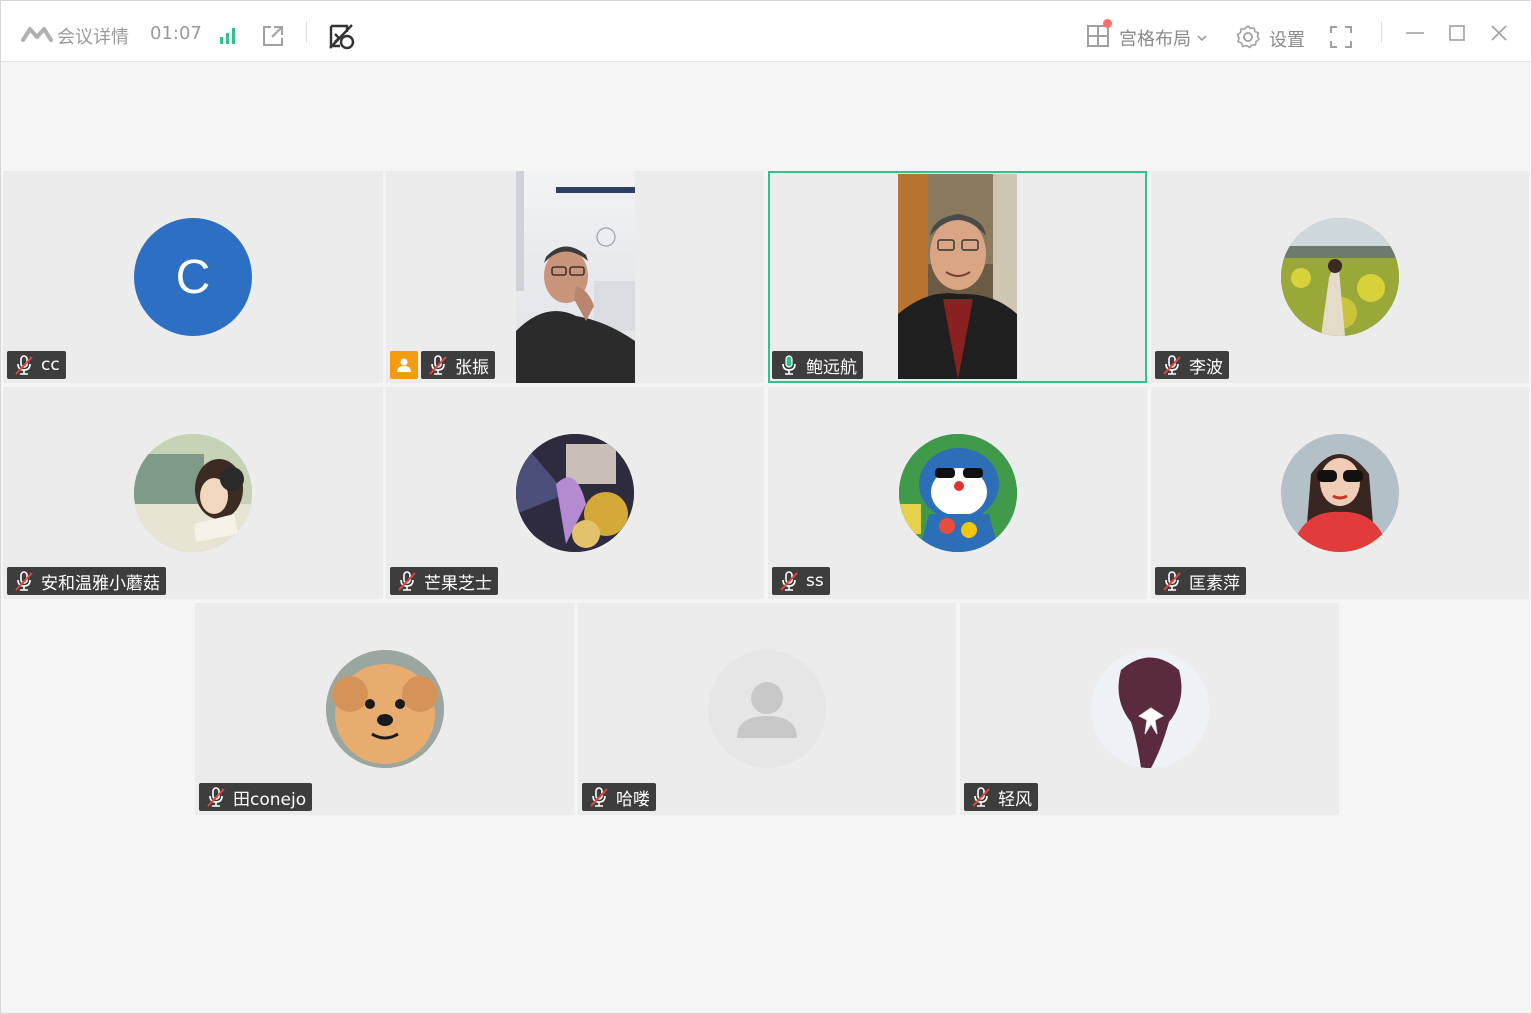  What do you see at coordinates (306, 32) in the screenshot?
I see `title-divider` at bounding box center [306, 32].